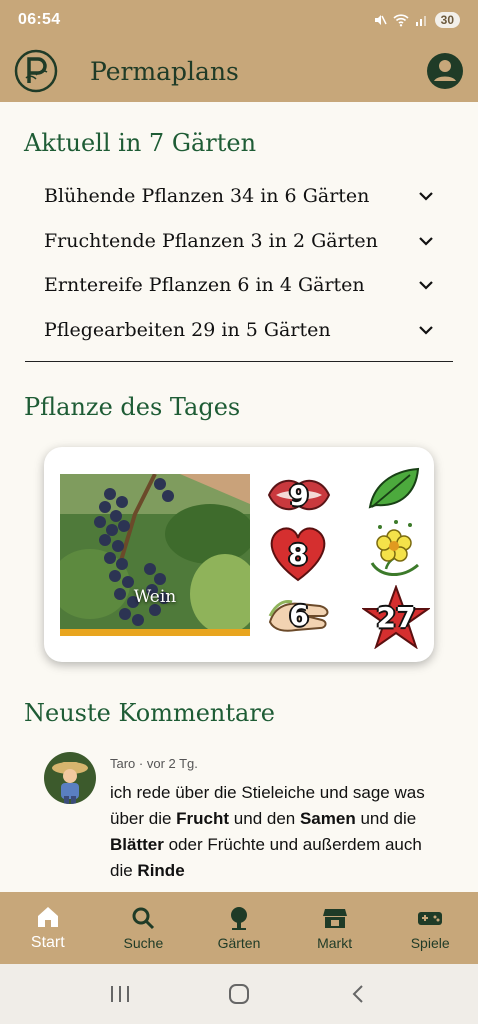  Describe the element at coordinates (47, 942) in the screenshot. I see `nav-label: Start` at that location.